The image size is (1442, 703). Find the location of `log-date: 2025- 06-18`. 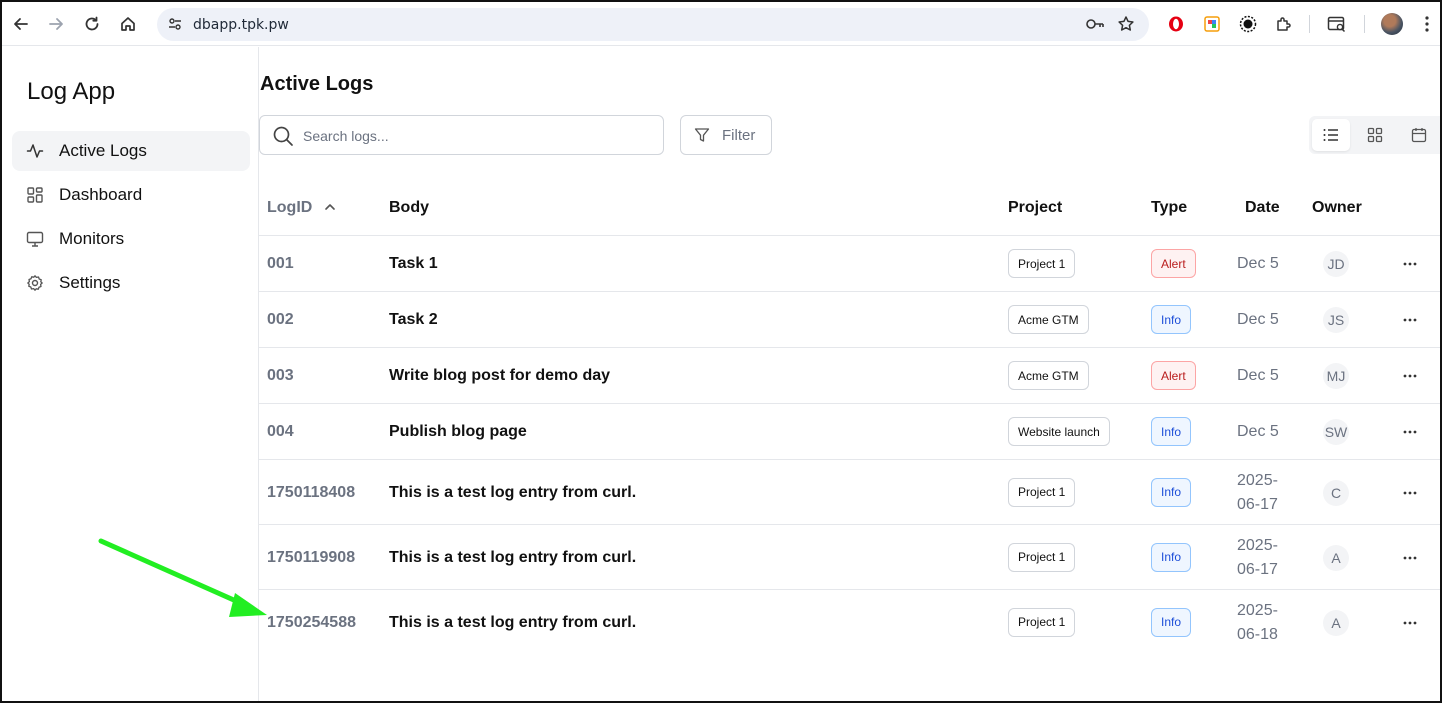

log-date: 2025- 06-18 is located at coordinates (1257, 622).